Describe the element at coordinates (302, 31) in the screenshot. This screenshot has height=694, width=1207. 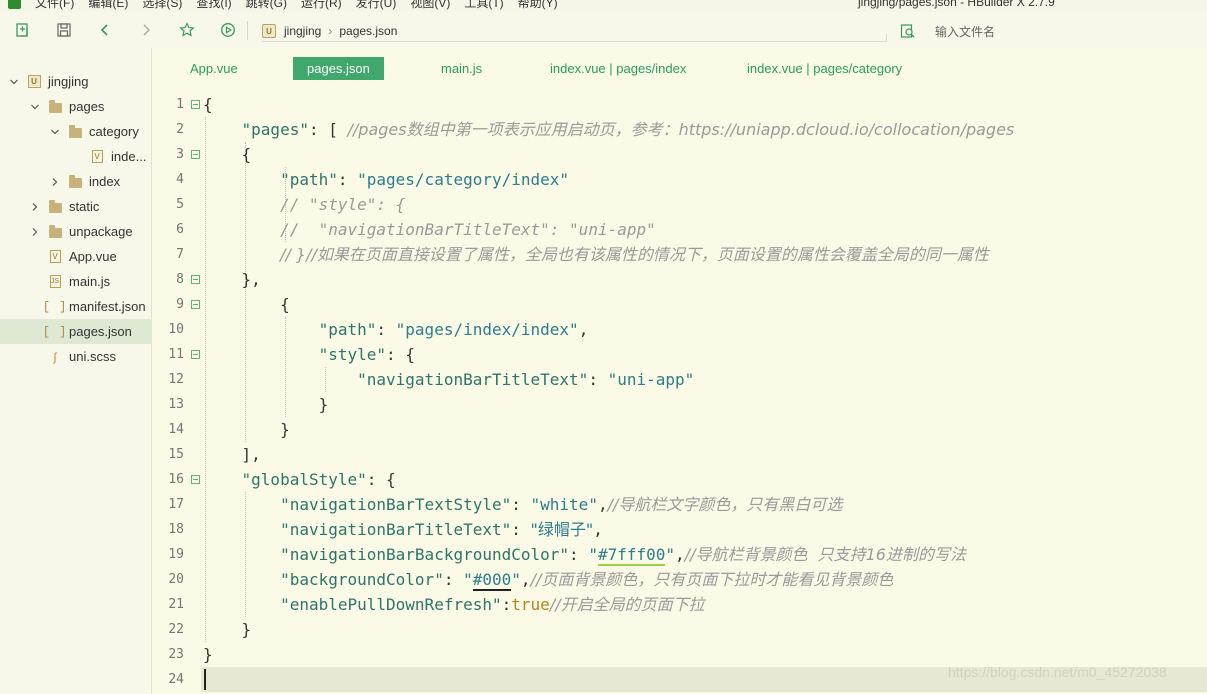
I see `breadcrumb-project: jingjing` at that location.